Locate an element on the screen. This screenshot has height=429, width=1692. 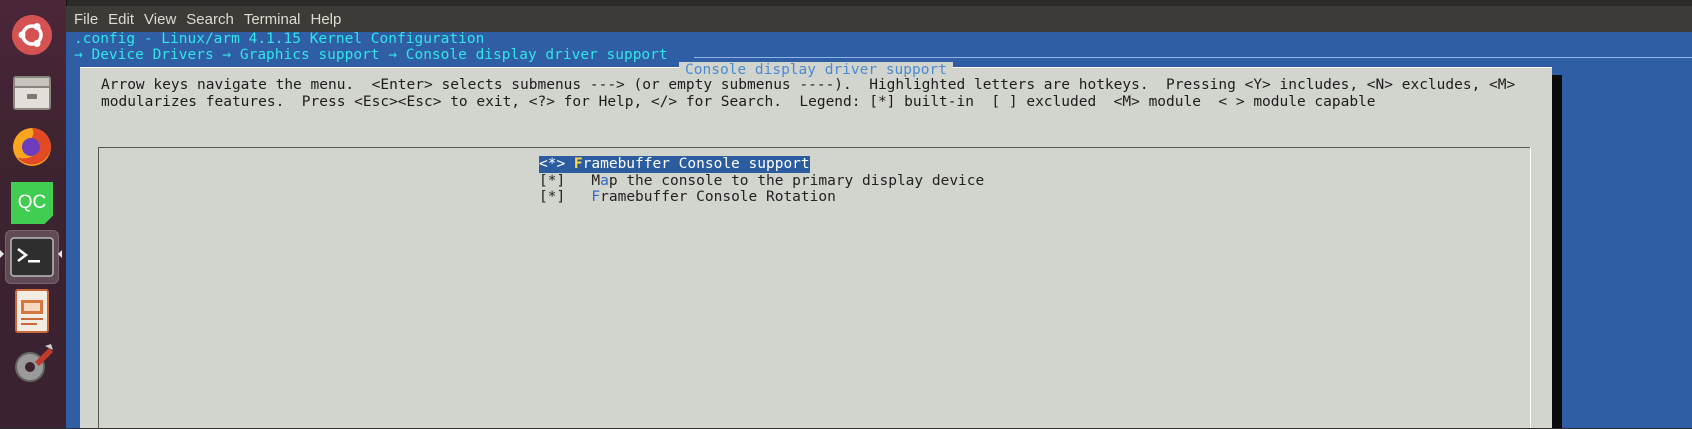
qt-creator-icon: QC is located at coordinates (32, 203).